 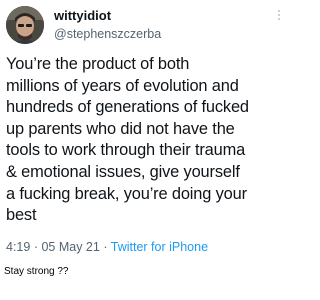 What do you see at coordinates (159, 247) in the screenshot?
I see `tweet-source-link: Twitter for iPhone` at bounding box center [159, 247].